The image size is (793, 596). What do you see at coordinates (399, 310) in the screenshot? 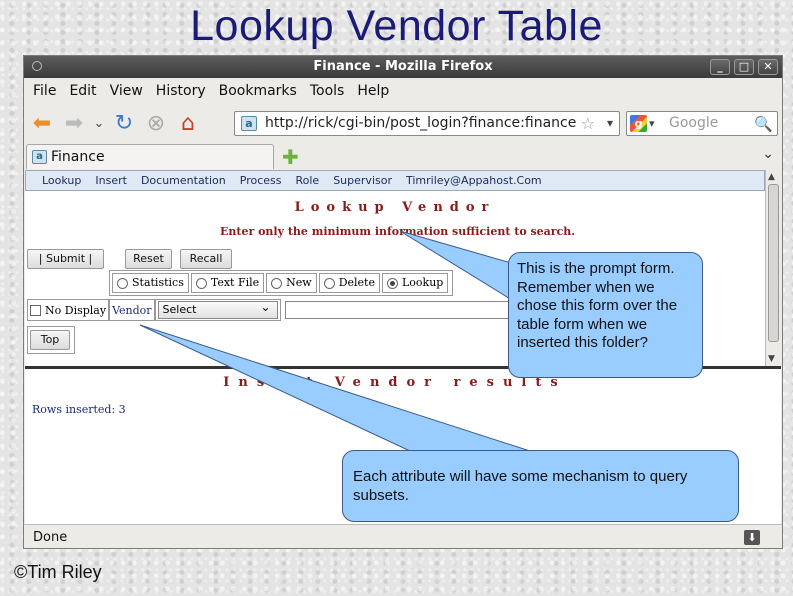
I see `vendor-value-input` at bounding box center [399, 310].